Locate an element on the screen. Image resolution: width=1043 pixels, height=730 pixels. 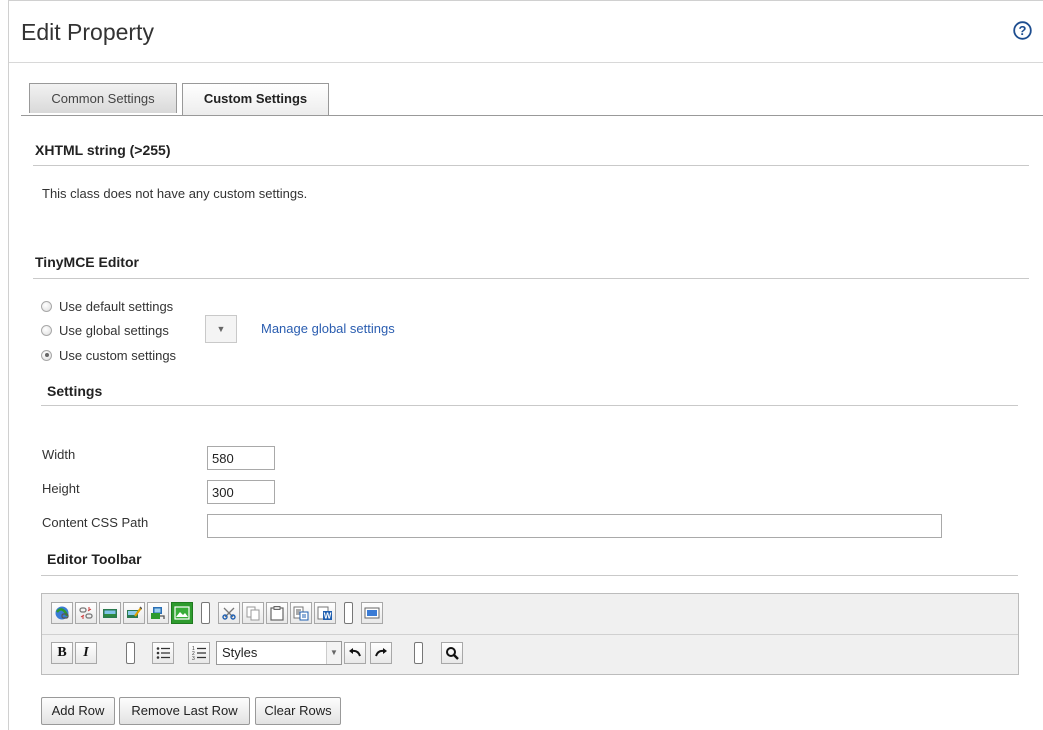
tinymce-divider is located at coordinates (531, 278).